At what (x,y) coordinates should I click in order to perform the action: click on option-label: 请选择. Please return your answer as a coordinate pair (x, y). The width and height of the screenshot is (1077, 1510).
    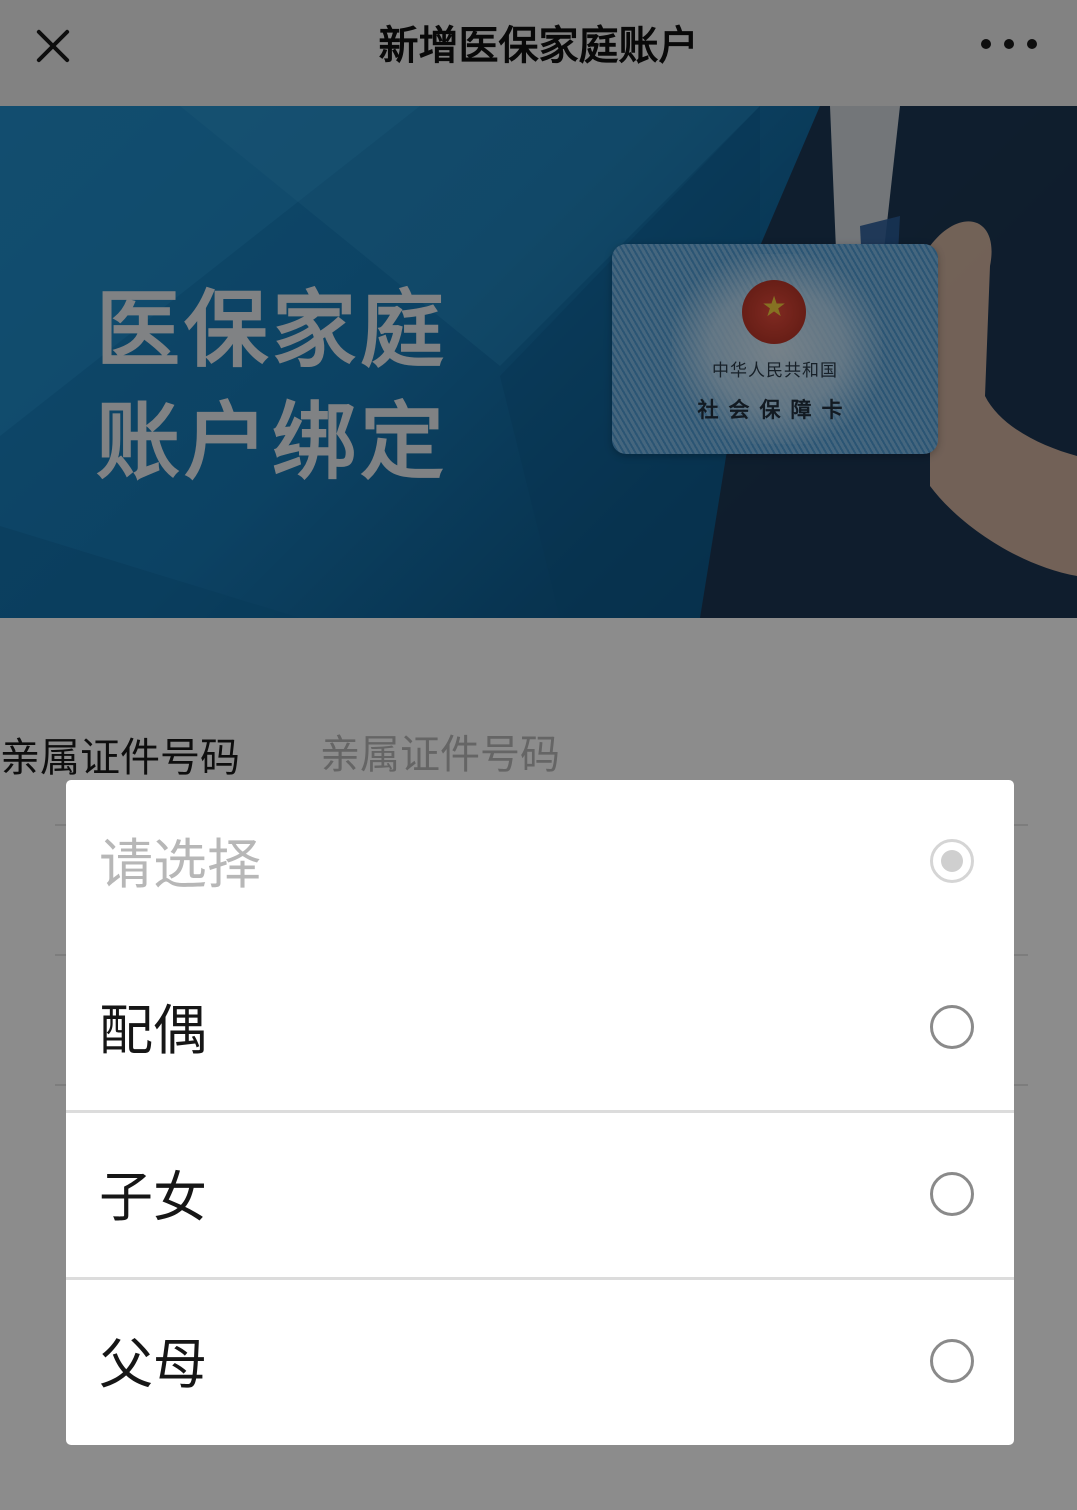
    Looking at the image, I should click on (180, 864).